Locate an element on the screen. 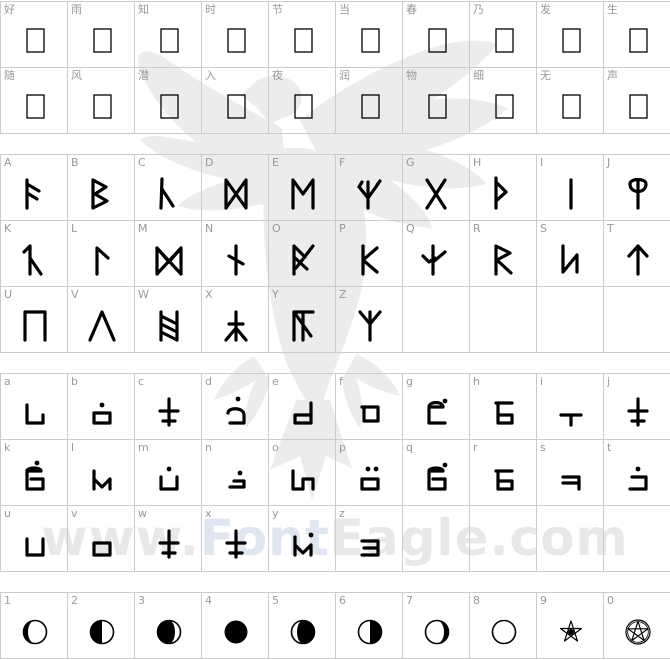 The height and width of the screenshot is (660, 670). glyph-cell-label: f is located at coordinates (341, 381).